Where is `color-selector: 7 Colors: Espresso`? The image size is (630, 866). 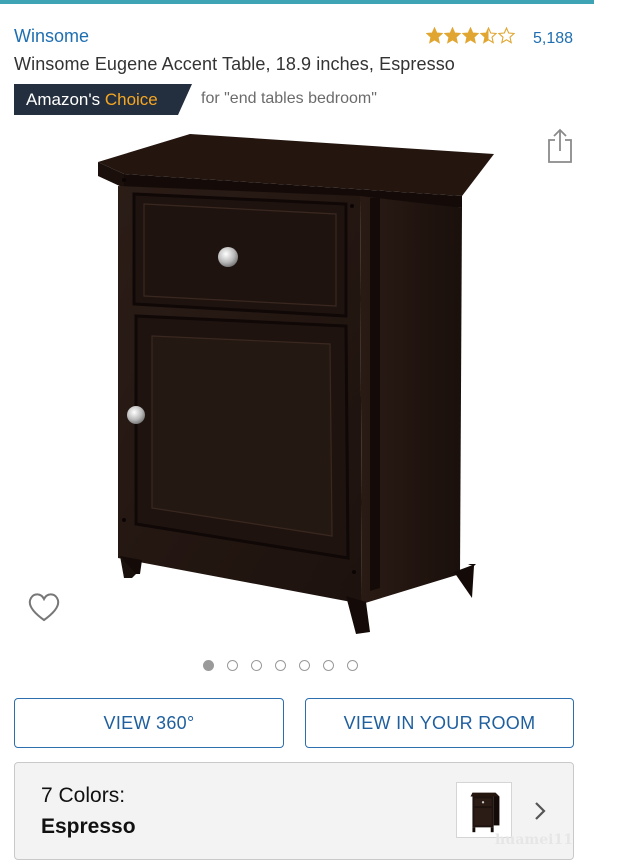 color-selector: 7 Colors: Espresso is located at coordinates (294, 811).